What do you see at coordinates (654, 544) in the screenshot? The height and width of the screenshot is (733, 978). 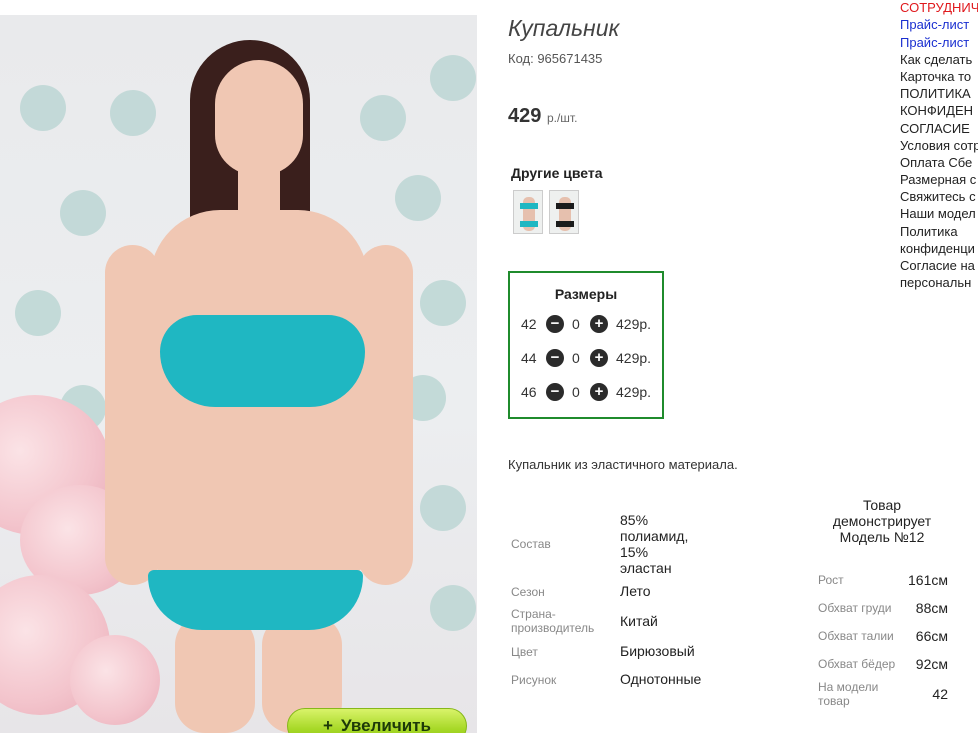 I see `spec-value: 85% полиамид, 15% эластан` at bounding box center [654, 544].